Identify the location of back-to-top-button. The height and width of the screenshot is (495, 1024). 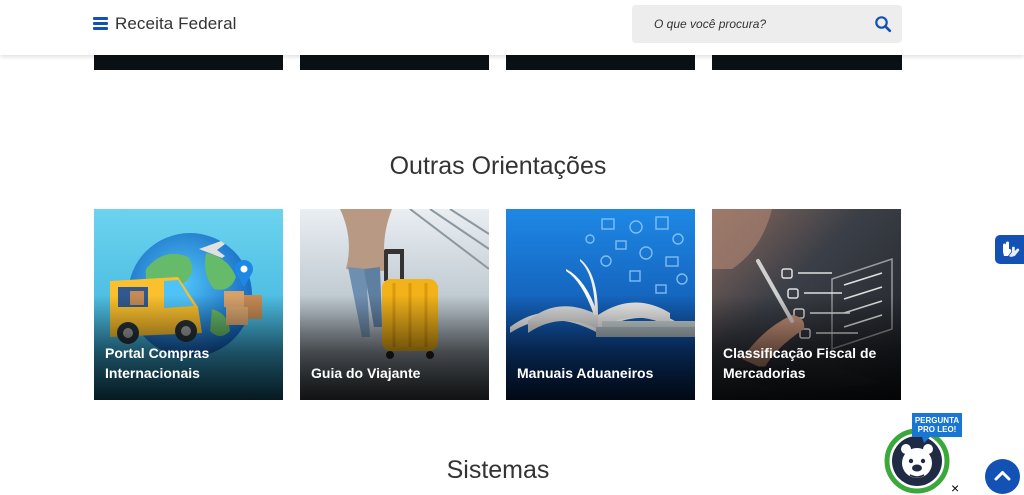
(1002, 476).